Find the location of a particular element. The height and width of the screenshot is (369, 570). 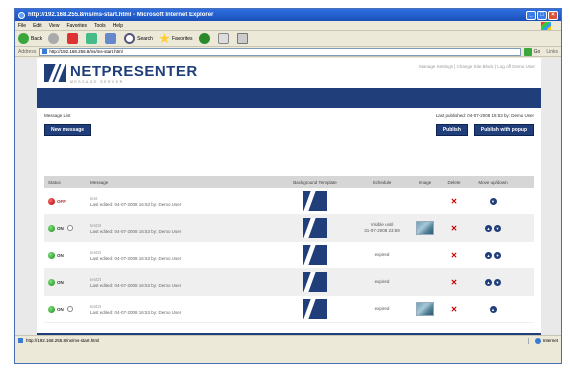

col-image: Image is located at coordinates (425, 182).